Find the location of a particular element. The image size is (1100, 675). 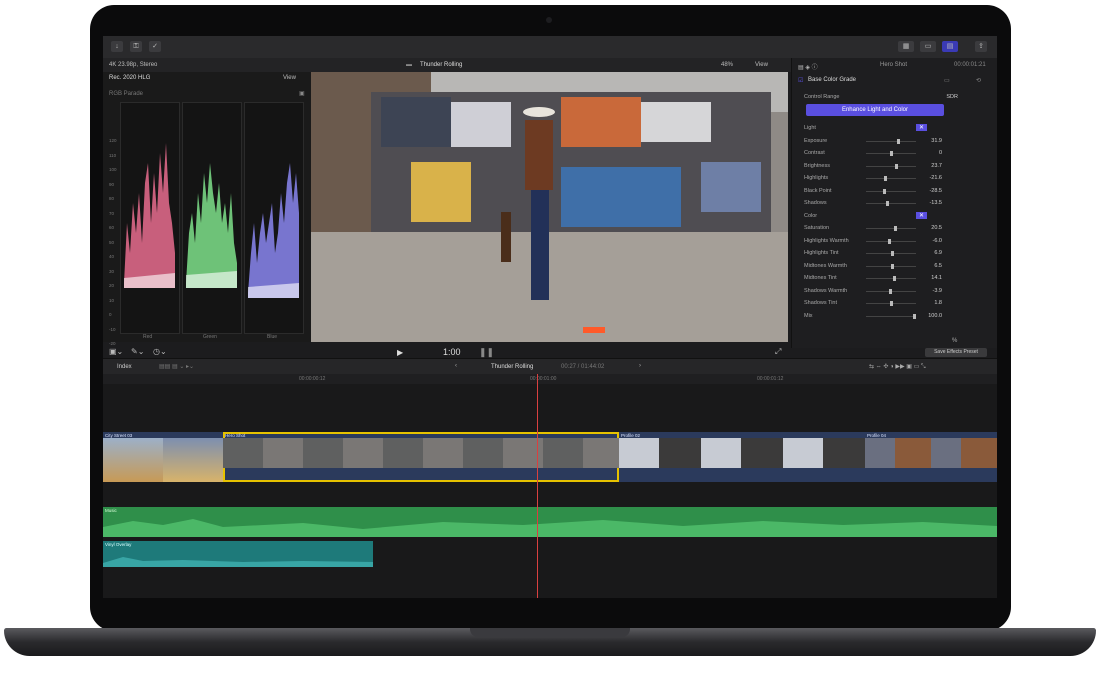

param-value: 20.5 is located at coordinates (927, 228).